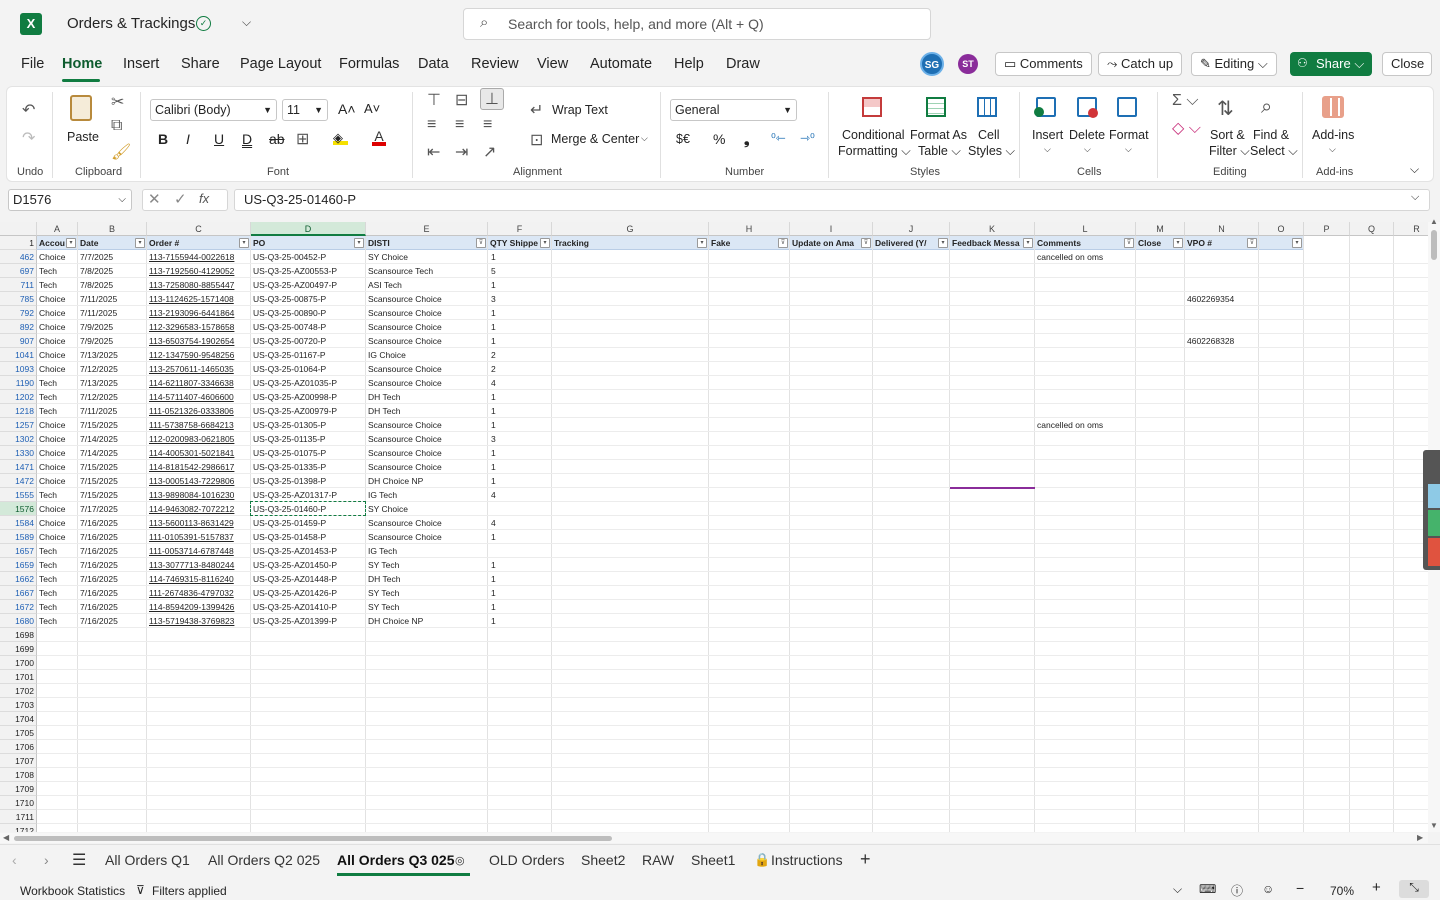 This screenshot has height=900, width=1440. I want to click on column-header-f: F, so click(520, 229).